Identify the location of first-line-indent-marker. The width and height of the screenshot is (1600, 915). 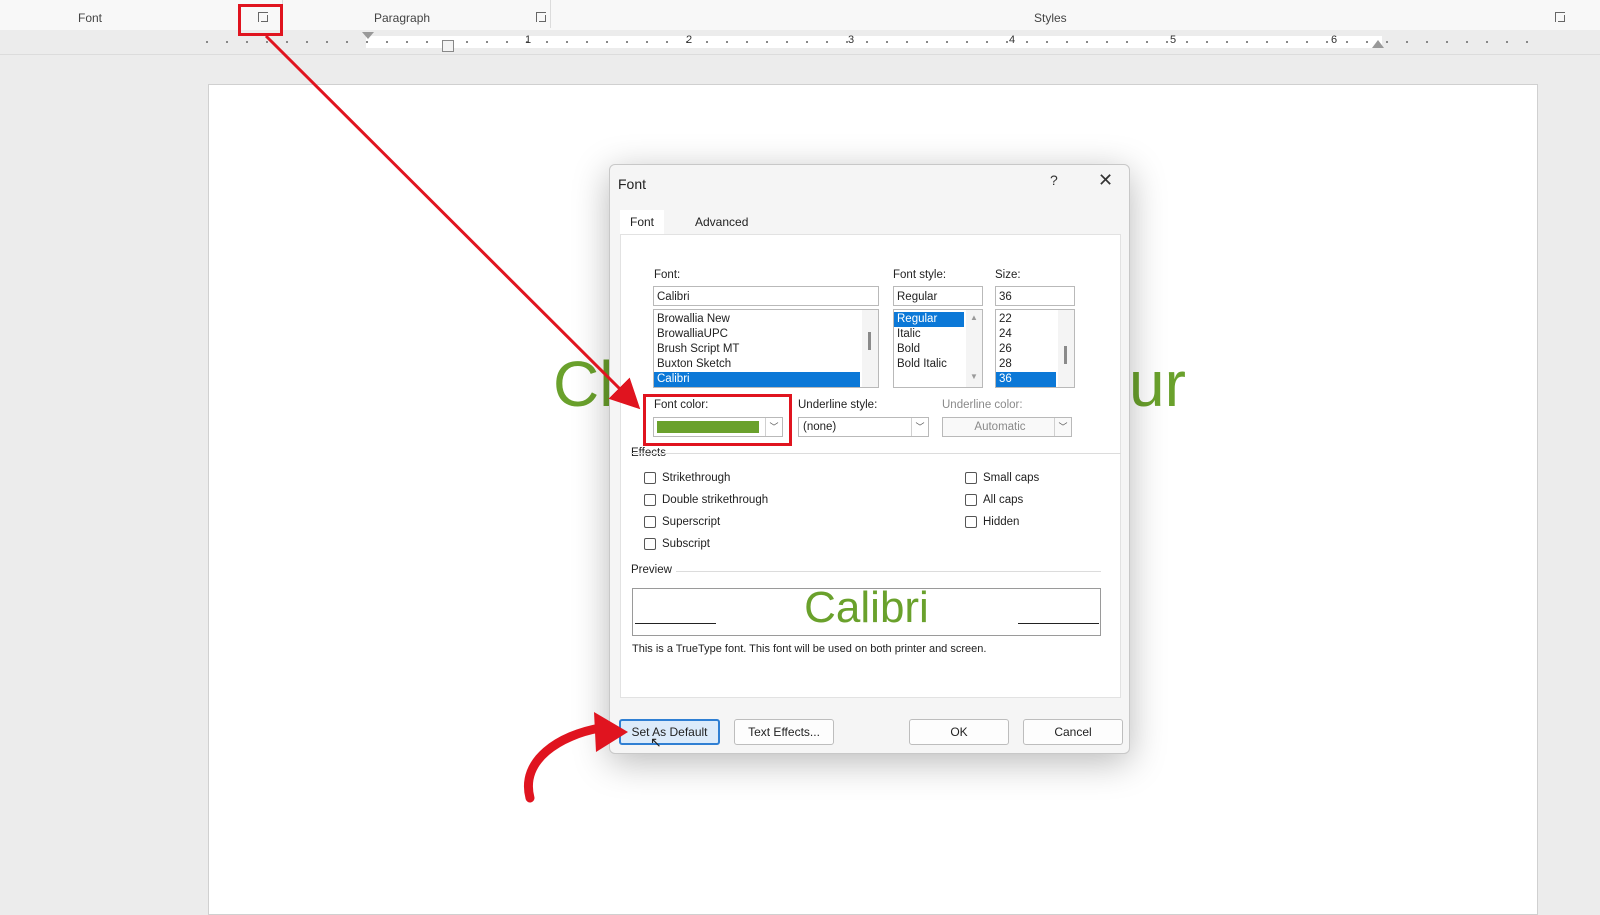
(368, 35).